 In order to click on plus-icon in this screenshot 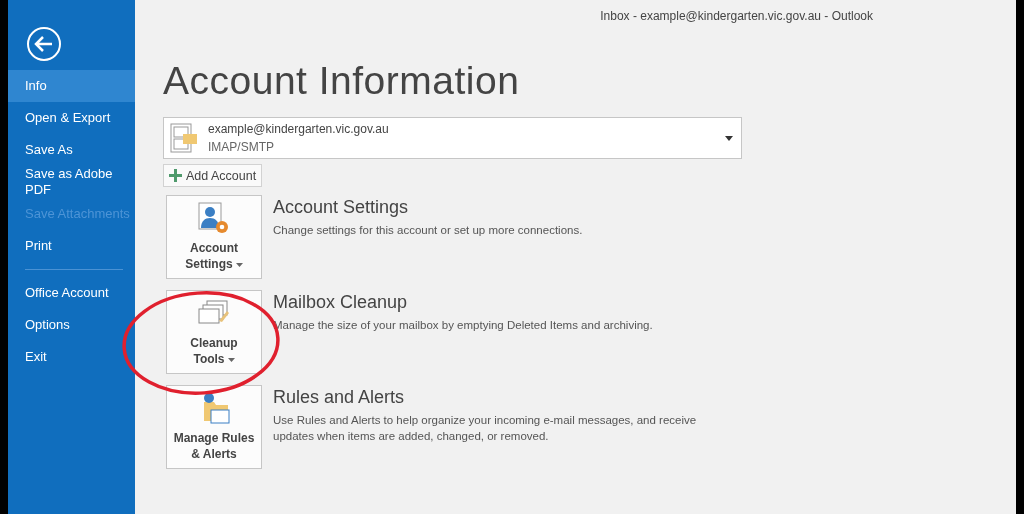, I will do `click(175, 175)`.